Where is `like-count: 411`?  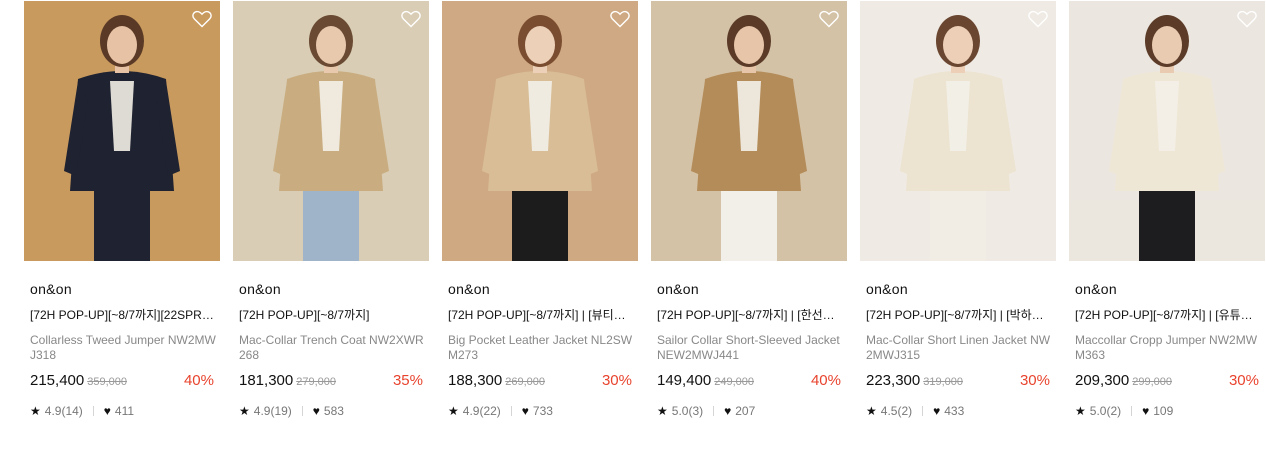 like-count: 411 is located at coordinates (124, 411).